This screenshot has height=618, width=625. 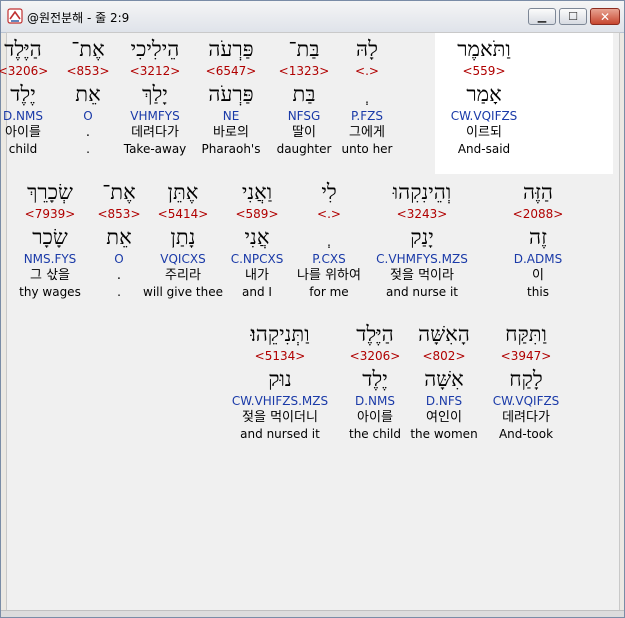 I want to click on hebrew-word: הַזֶּה, so click(x=537, y=192).